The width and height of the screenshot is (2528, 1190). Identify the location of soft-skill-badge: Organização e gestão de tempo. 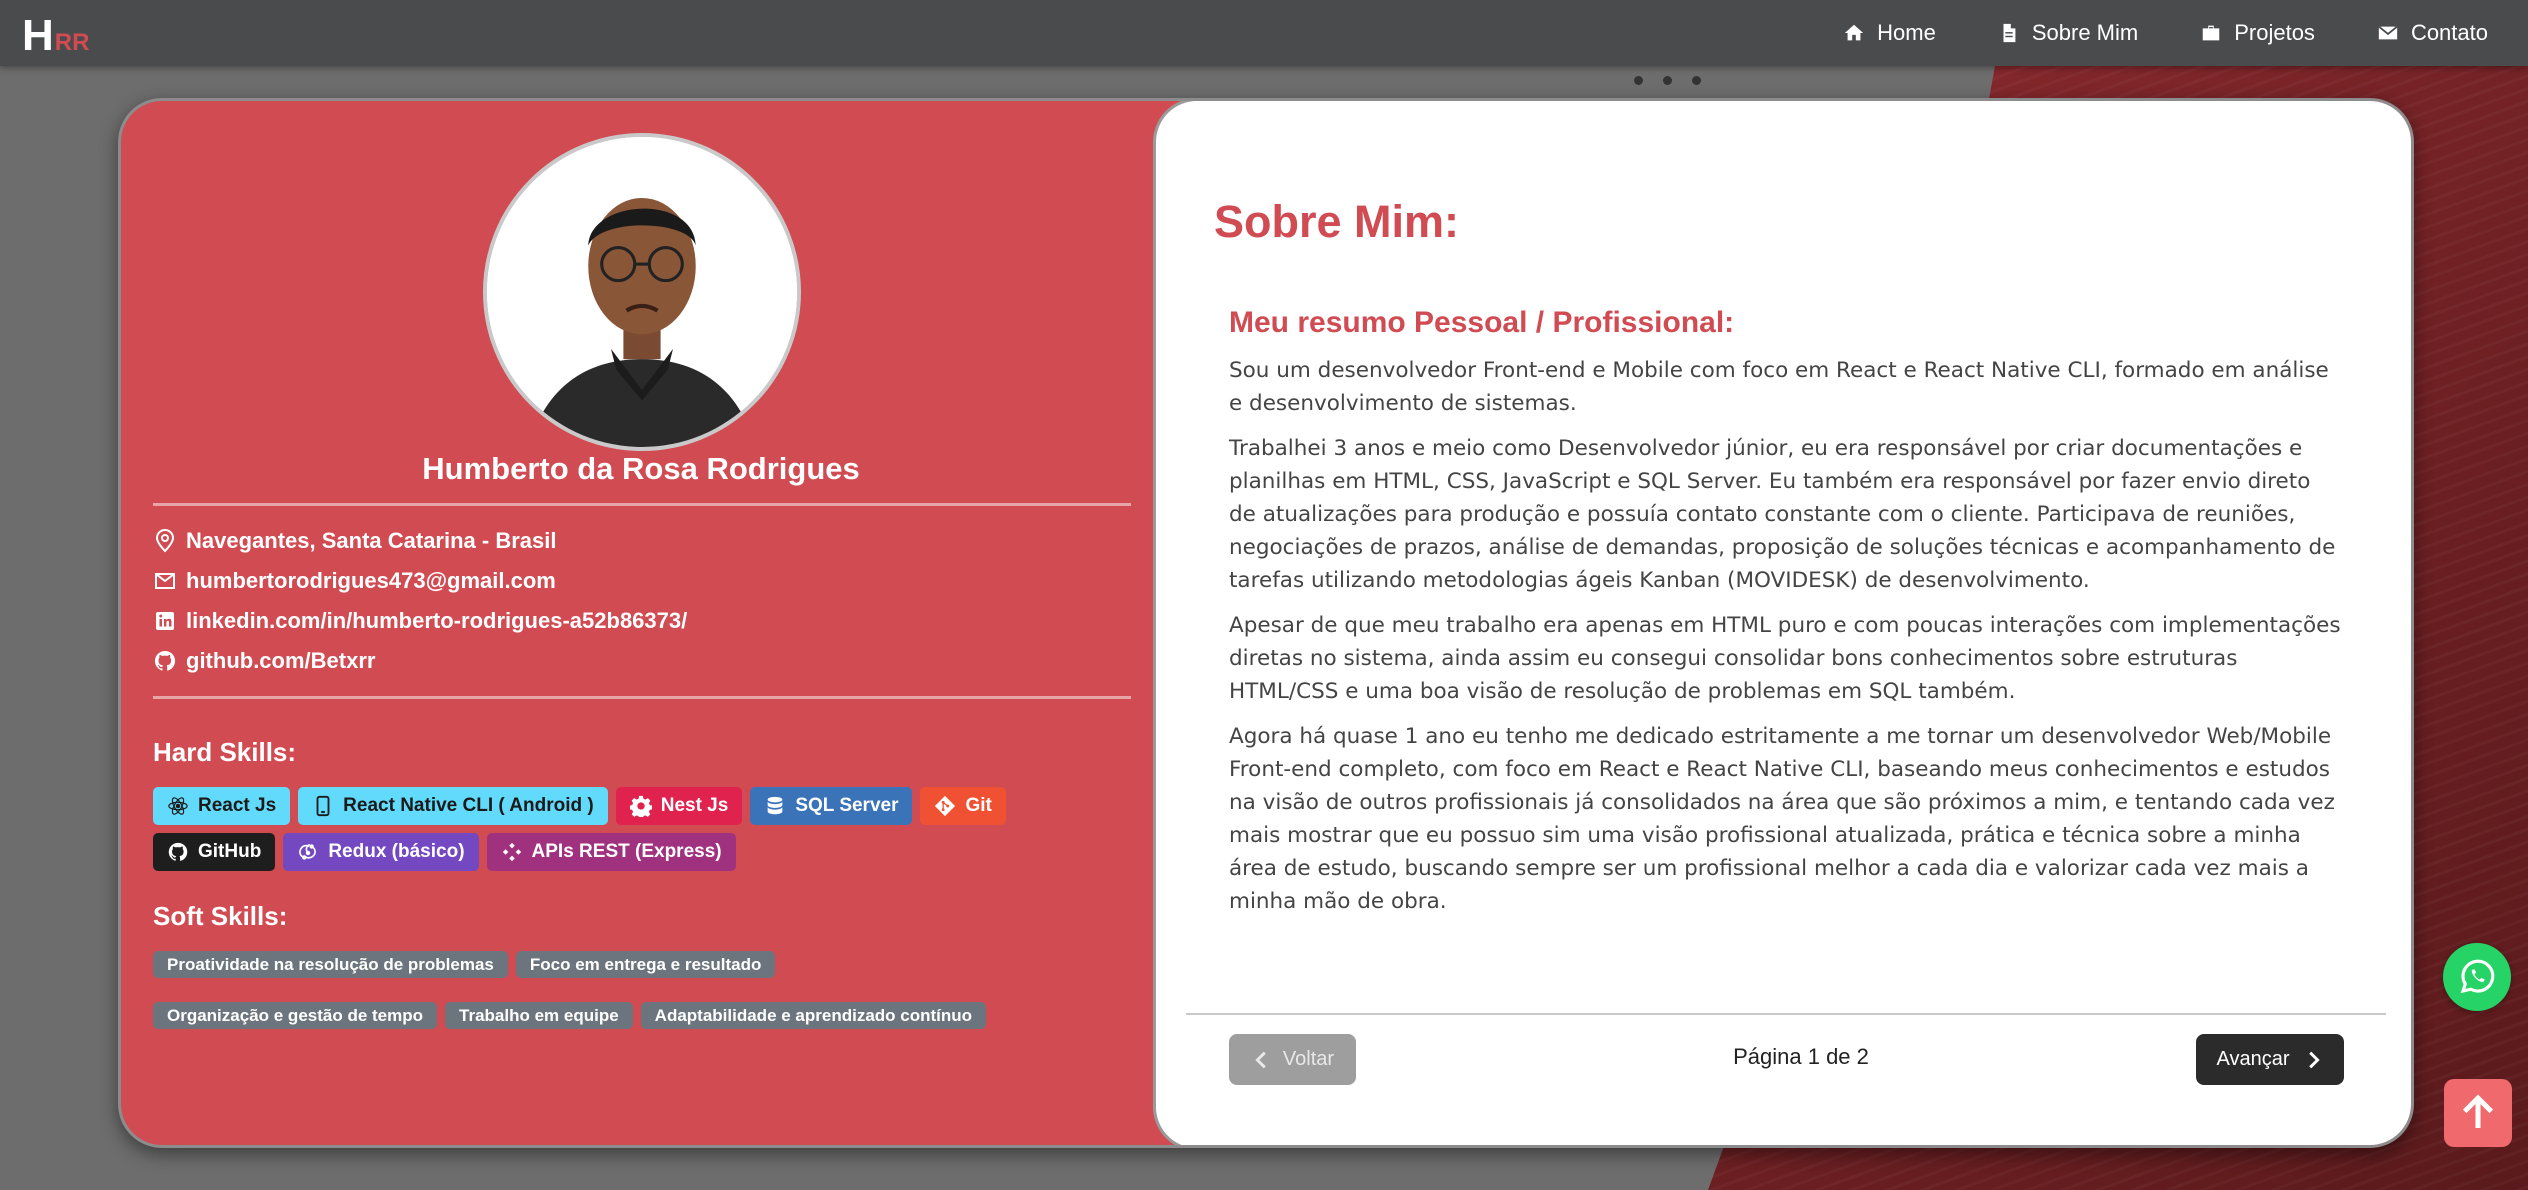
(295, 1015).